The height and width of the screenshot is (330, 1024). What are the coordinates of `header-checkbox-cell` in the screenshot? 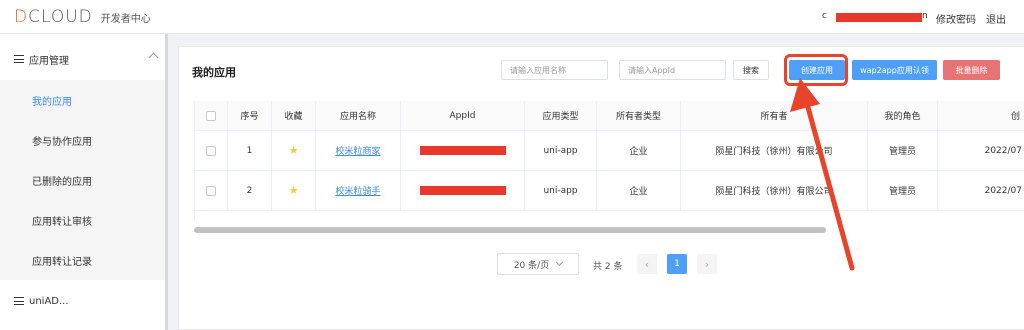 It's located at (211, 115).